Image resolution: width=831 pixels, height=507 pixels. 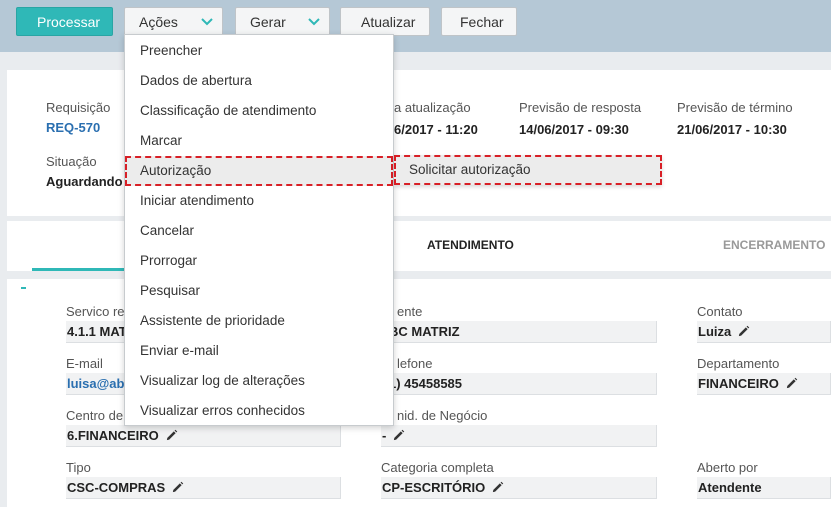 What do you see at coordinates (99, 311) in the screenshot?
I see `servico-label: Servico req` at bounding box center [99, 311].